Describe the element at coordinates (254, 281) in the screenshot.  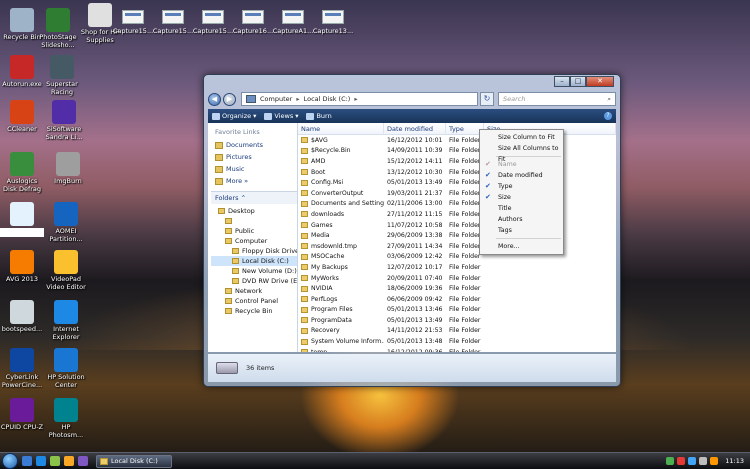
I see `tree-item: DVD RW Drive (E:)` at that location.